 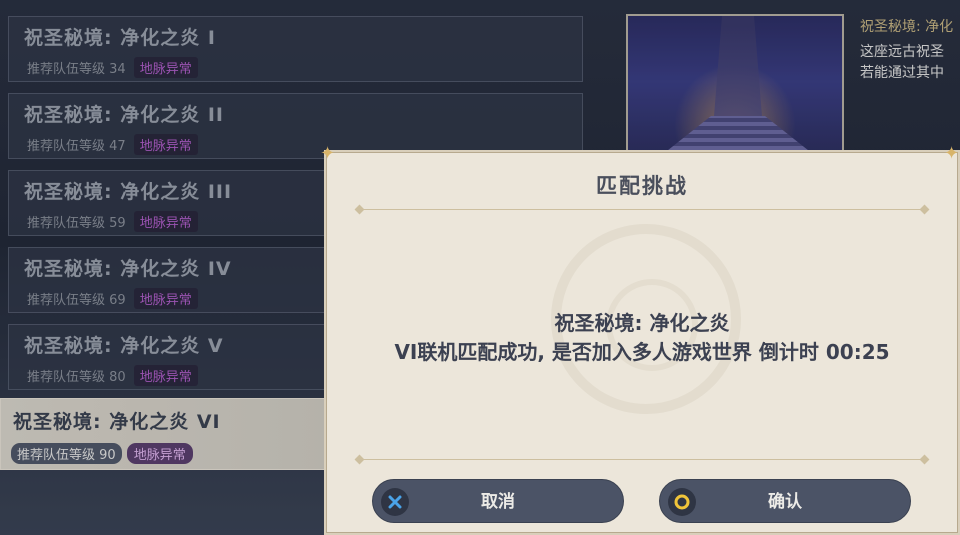 What do you see at coordinates (395, 502) in the screenshot?
I see `x-button-icon` at bounding box center [395, 502].